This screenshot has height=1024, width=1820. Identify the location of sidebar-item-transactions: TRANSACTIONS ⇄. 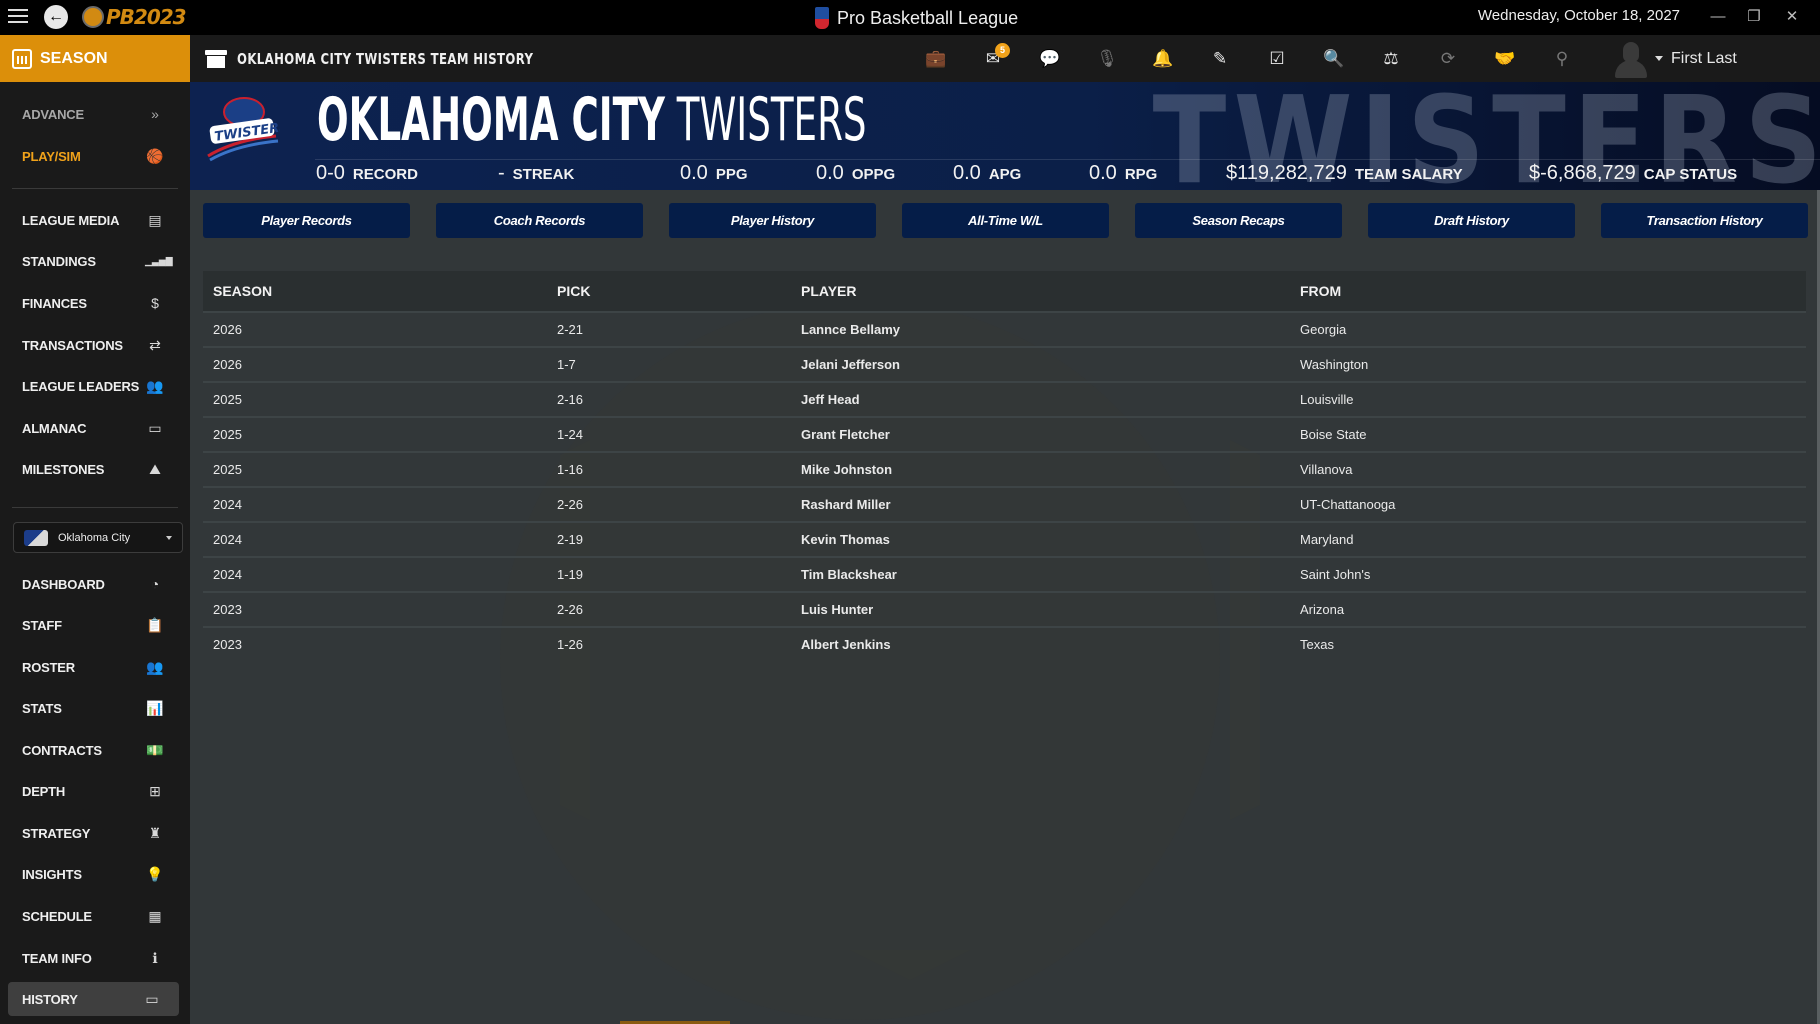
(95, 345).